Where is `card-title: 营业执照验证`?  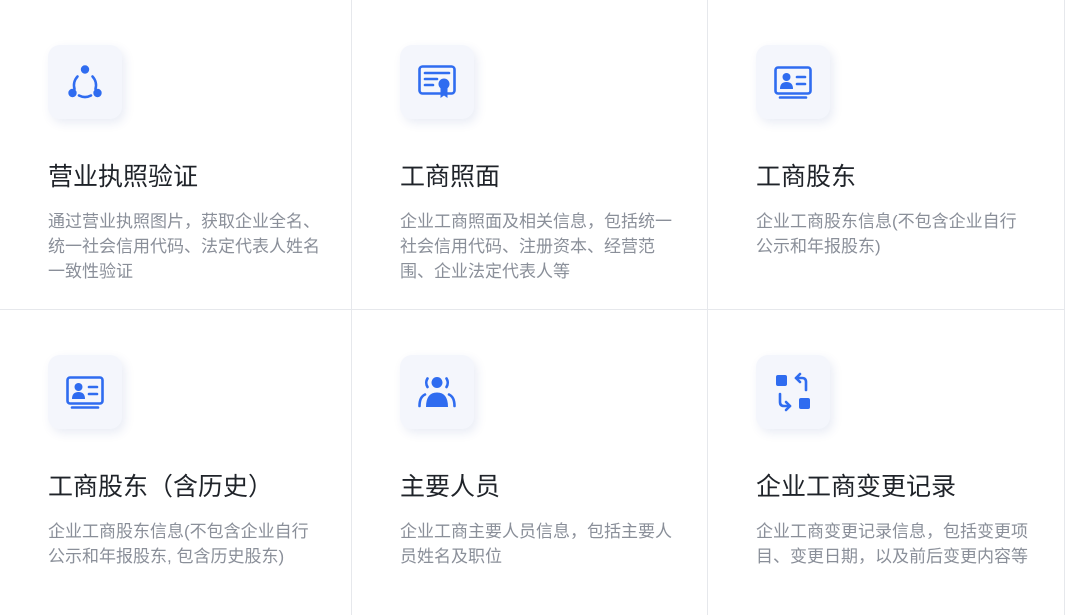 card-title: 营业执照验证 is located at coordinates (123, 177).